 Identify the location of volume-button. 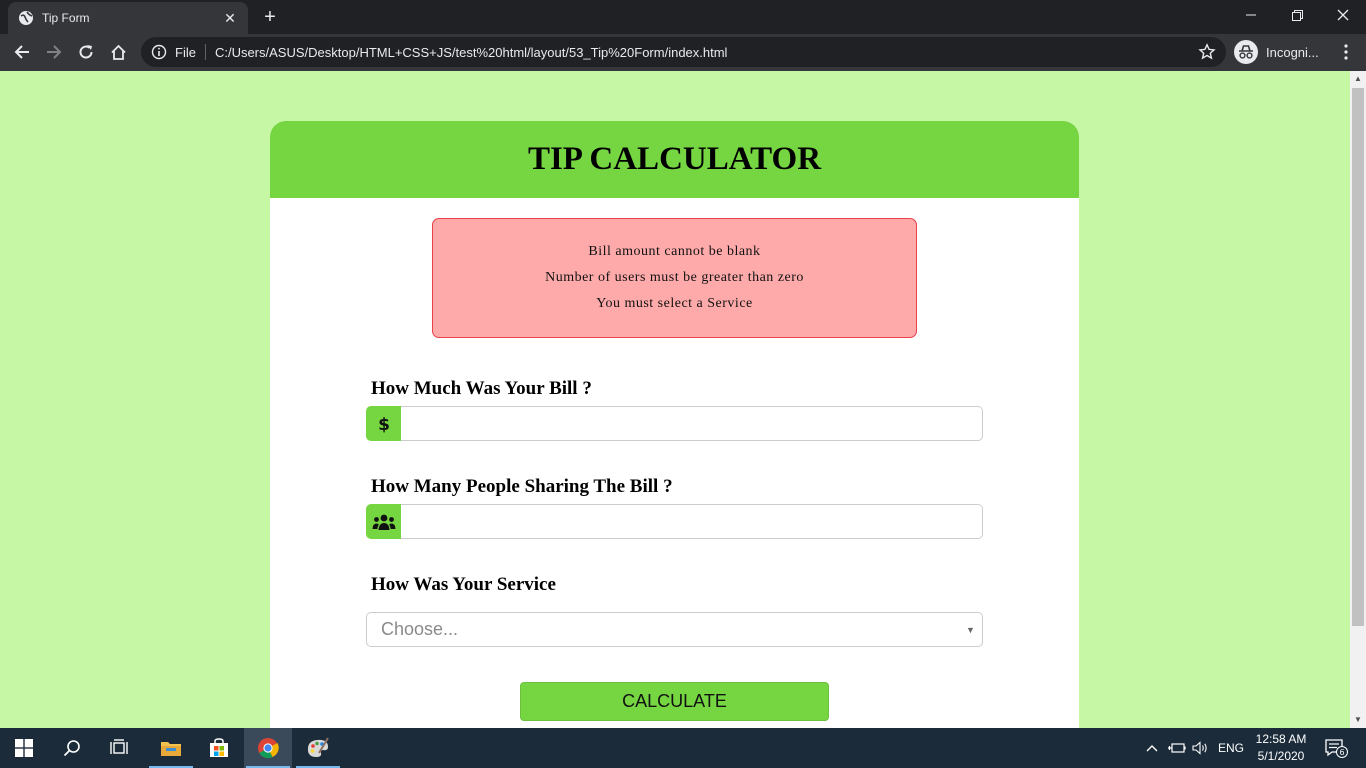
(1201, 748).